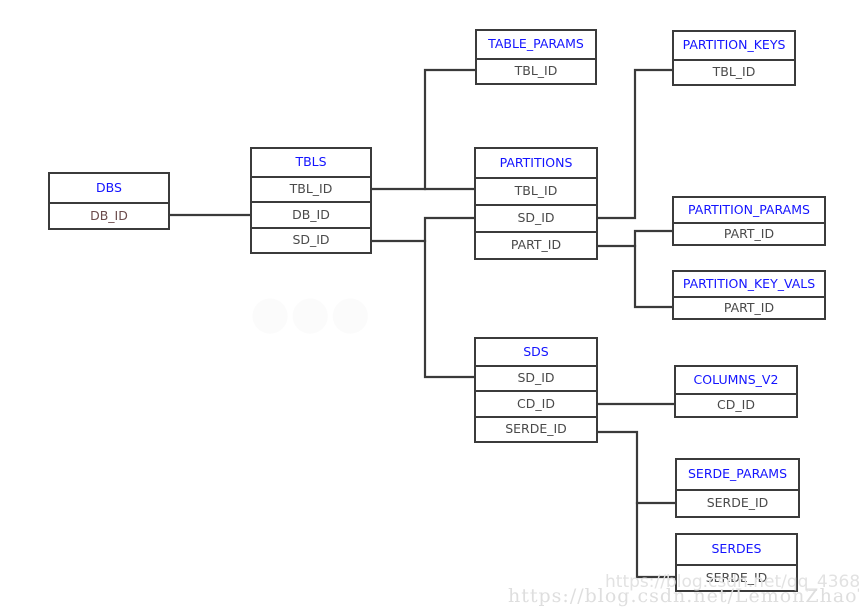 The image size is (859, 608). What do you see at coordinates (536, 45) in the screenshot?
I see `entity-title: TABLE_PARAMS` at bounding box center [536, 45].